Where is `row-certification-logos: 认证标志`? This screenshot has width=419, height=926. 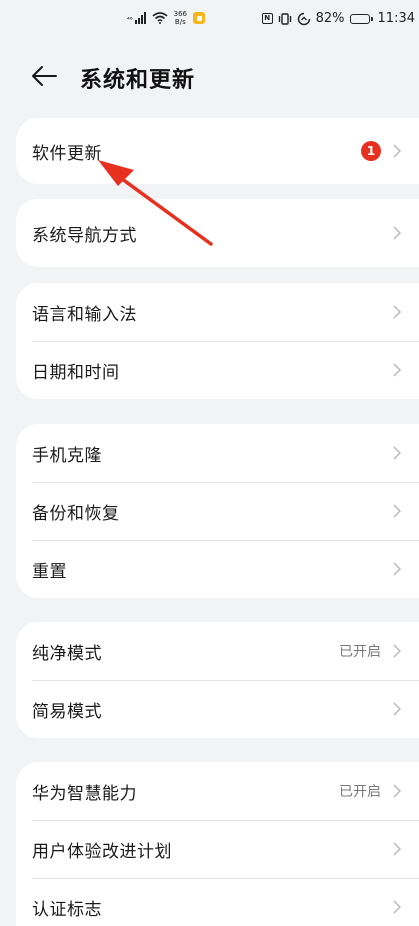 row-certification-logos: 认证标志 is located at coordinates (217, 902).